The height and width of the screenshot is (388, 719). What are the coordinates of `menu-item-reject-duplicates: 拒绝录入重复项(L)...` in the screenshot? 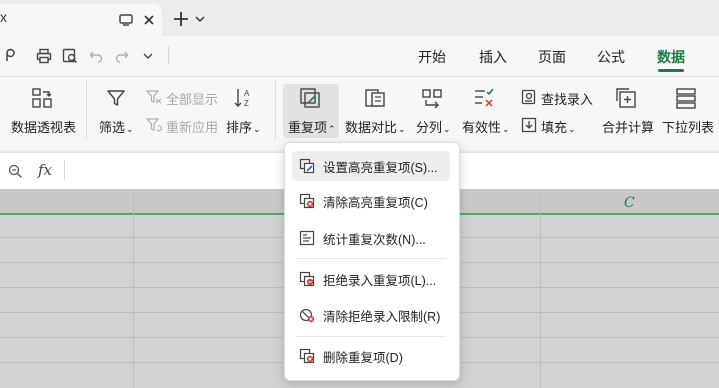 It's located at (371, 279).